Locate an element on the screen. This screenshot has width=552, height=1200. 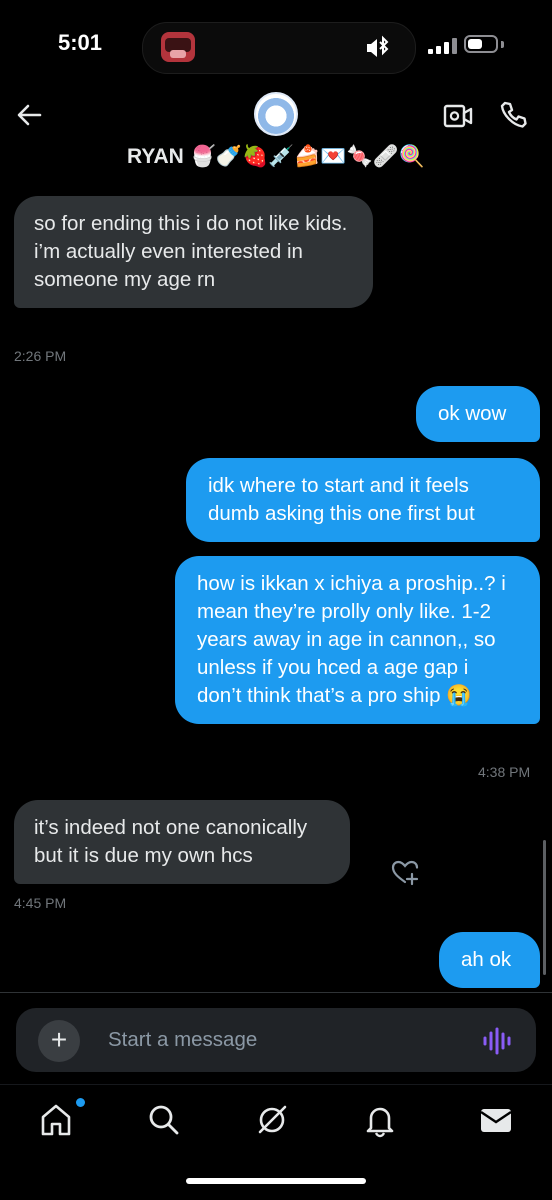
phone-call-icon is located at coordinates (513, 115).